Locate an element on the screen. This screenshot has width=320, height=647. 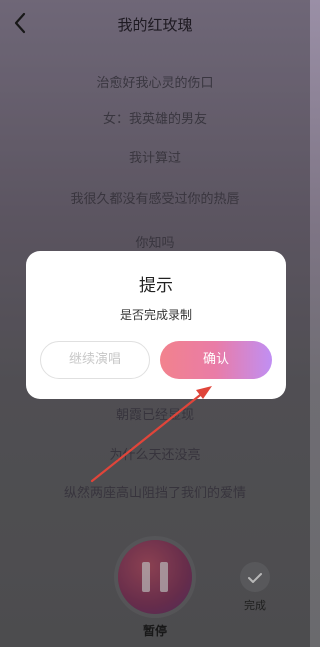
confirm-button: 确认 is located at coordinates (216, 360).